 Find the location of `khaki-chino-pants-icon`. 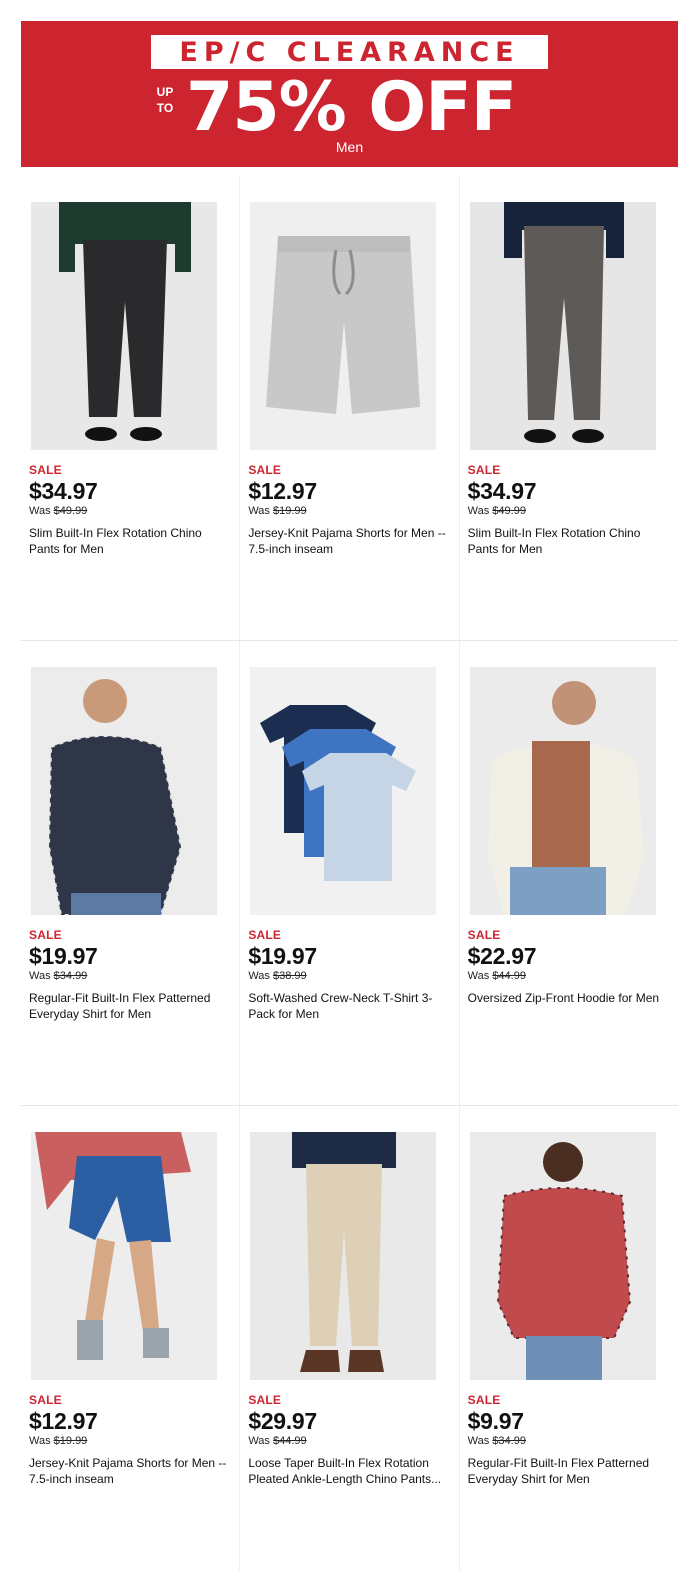

khaki-chino-pants-icon is located at coordinates (343, 1256).